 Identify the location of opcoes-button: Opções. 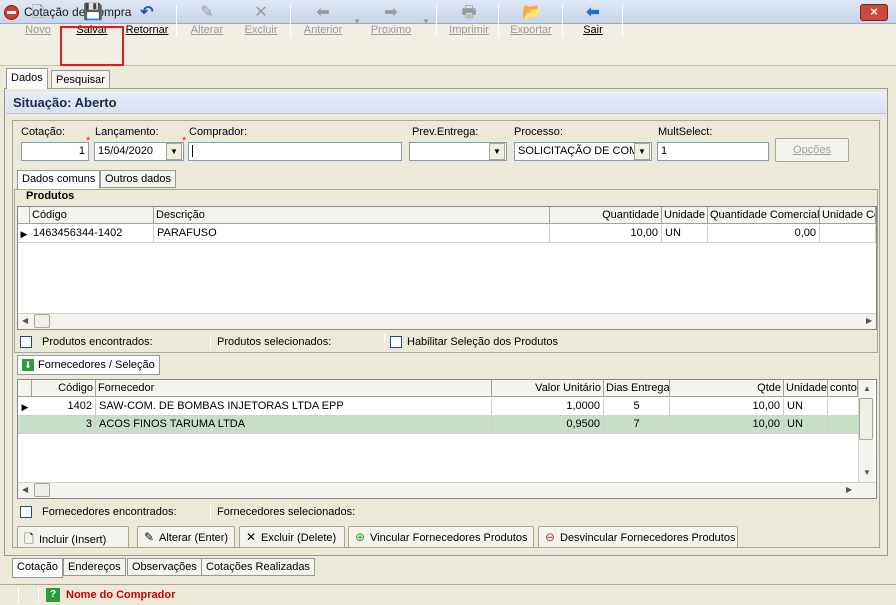
(812, 150).